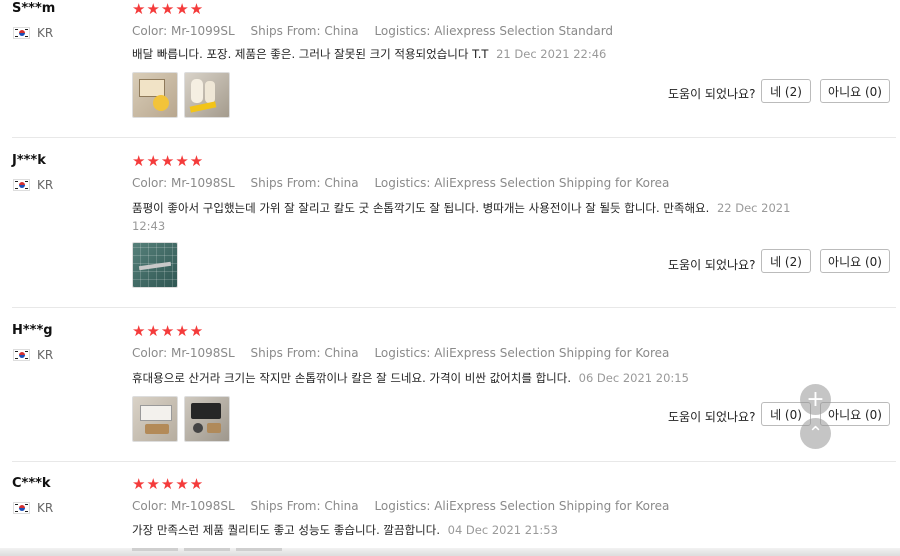 The height and width of the screenshot is (556, 900). What do you see at coordinates (494, 31) in the screenshot?
I see `meta-logistics: Logistics: Aliexpress Selection Standard` at bounding box center [494, 31].